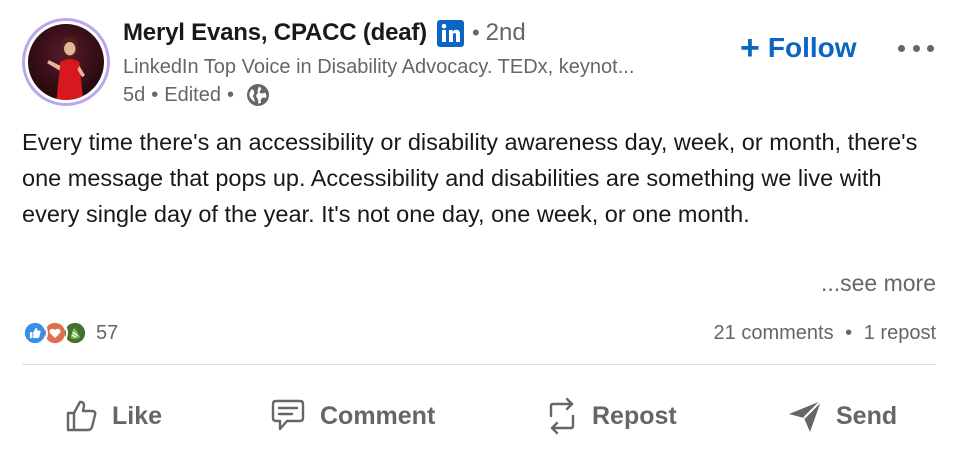 The height and width of the screenshot is (460, 960). Describe the element at coordinates (450, 33) in the screenshot. I see `linkedin-icon` at that location.